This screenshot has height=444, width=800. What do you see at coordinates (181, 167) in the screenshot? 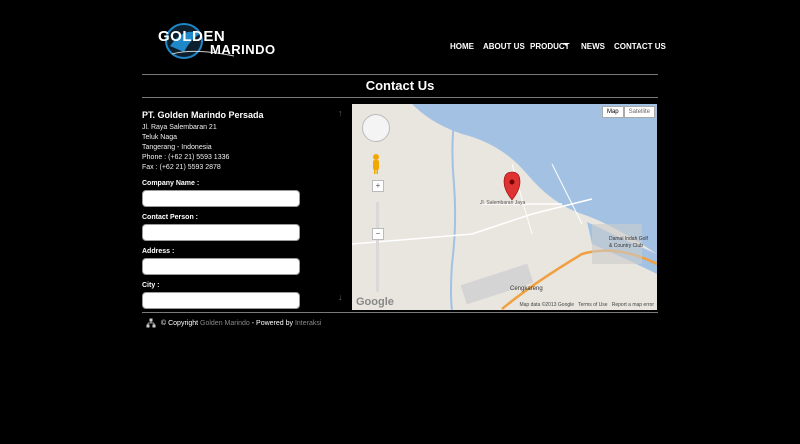
I see `fax: Fax : (+62 21) 5593 2878` at bounding box center [181, 167].